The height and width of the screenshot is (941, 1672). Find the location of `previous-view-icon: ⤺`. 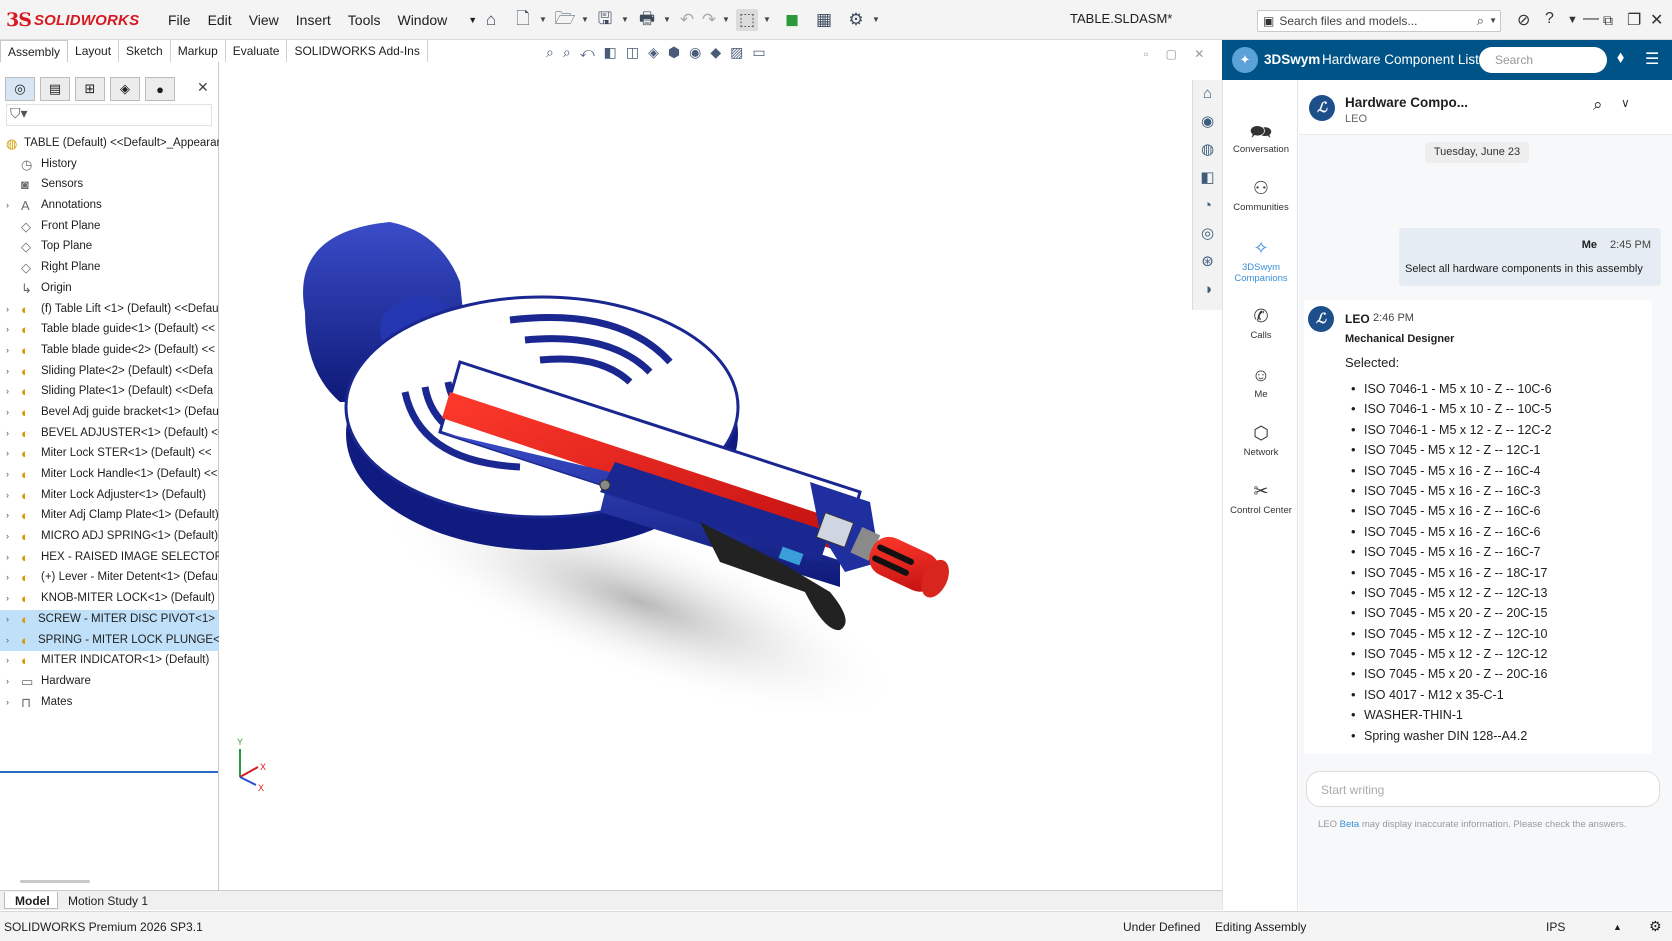

previous-view-icon: ⤺ is located at coordinates (587, 52).